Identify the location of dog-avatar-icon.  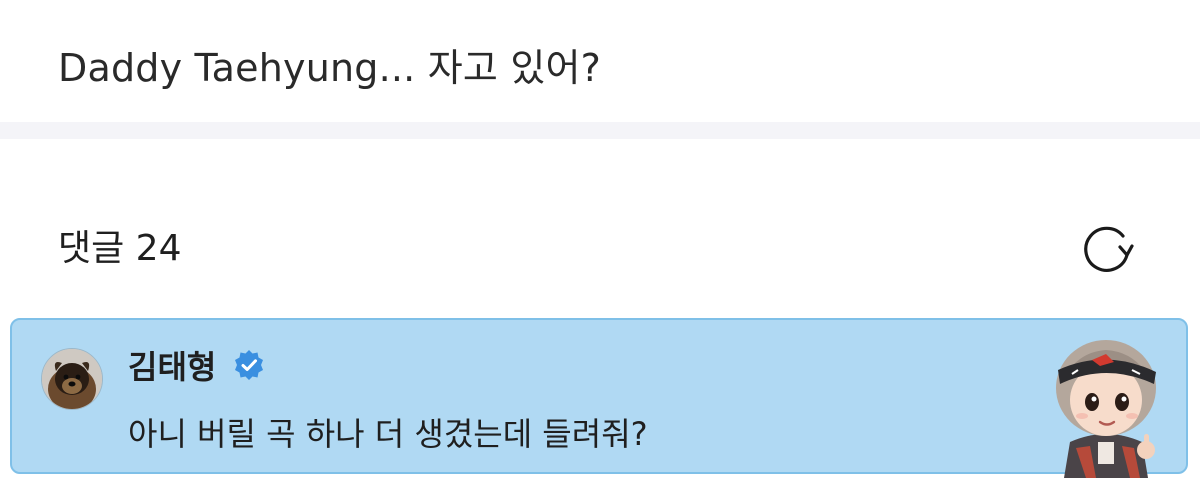
(72, 379).